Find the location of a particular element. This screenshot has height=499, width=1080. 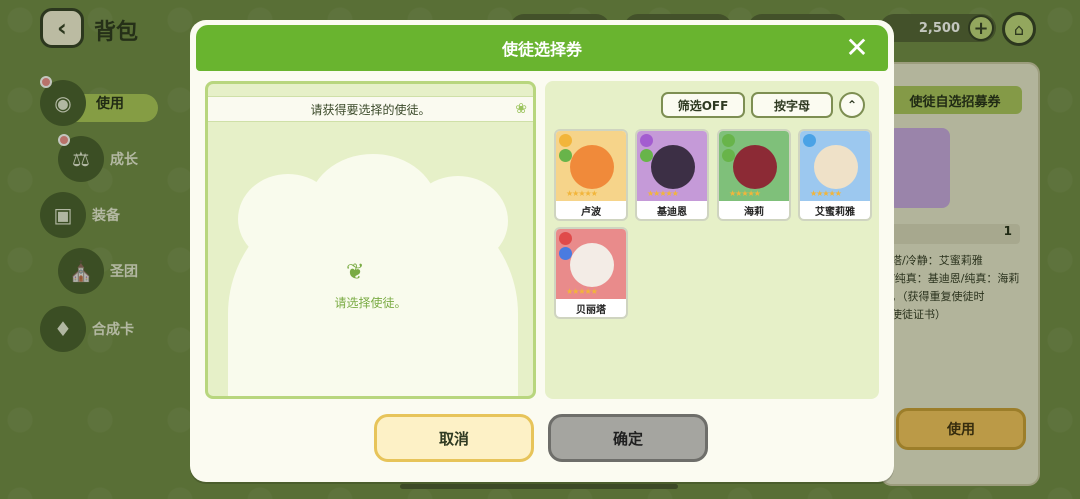

modal-header: 使徒选择券 ✕ is located at coordinates (542, 48).